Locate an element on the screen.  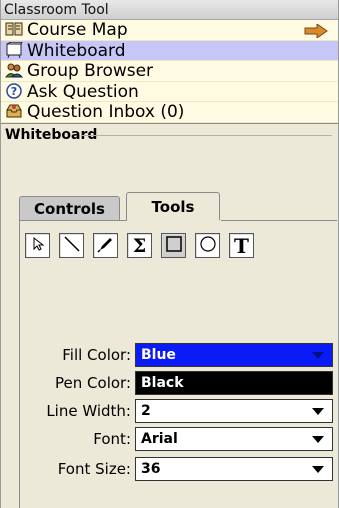
section-header: Whiteboard is located at coordinates (169, 136).